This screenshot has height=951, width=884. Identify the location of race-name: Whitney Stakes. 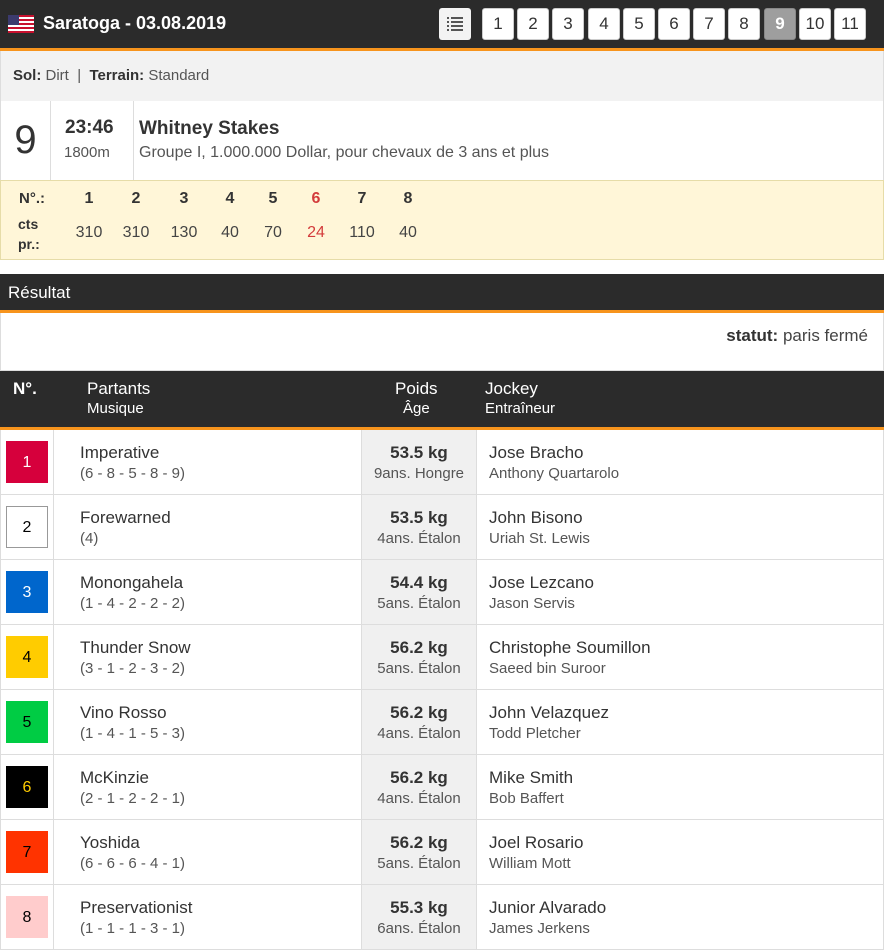
(209, 128).